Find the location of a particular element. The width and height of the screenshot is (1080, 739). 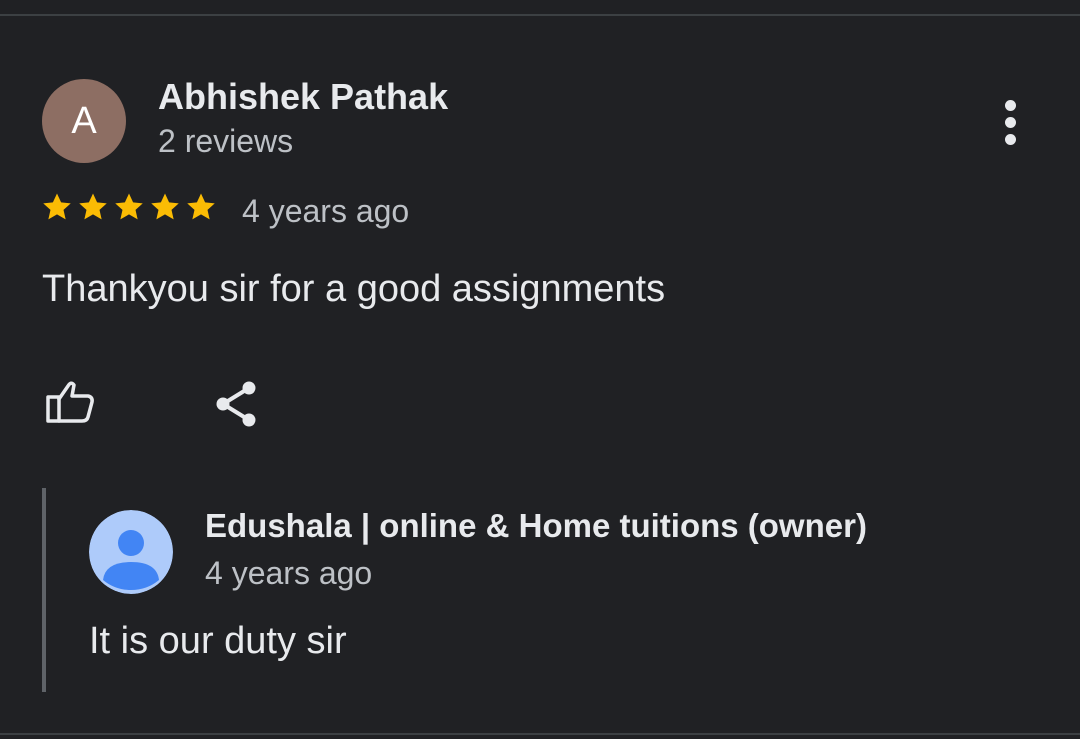

reviewer-name: Abhishek Pathak is located at coordinates (303, 97).